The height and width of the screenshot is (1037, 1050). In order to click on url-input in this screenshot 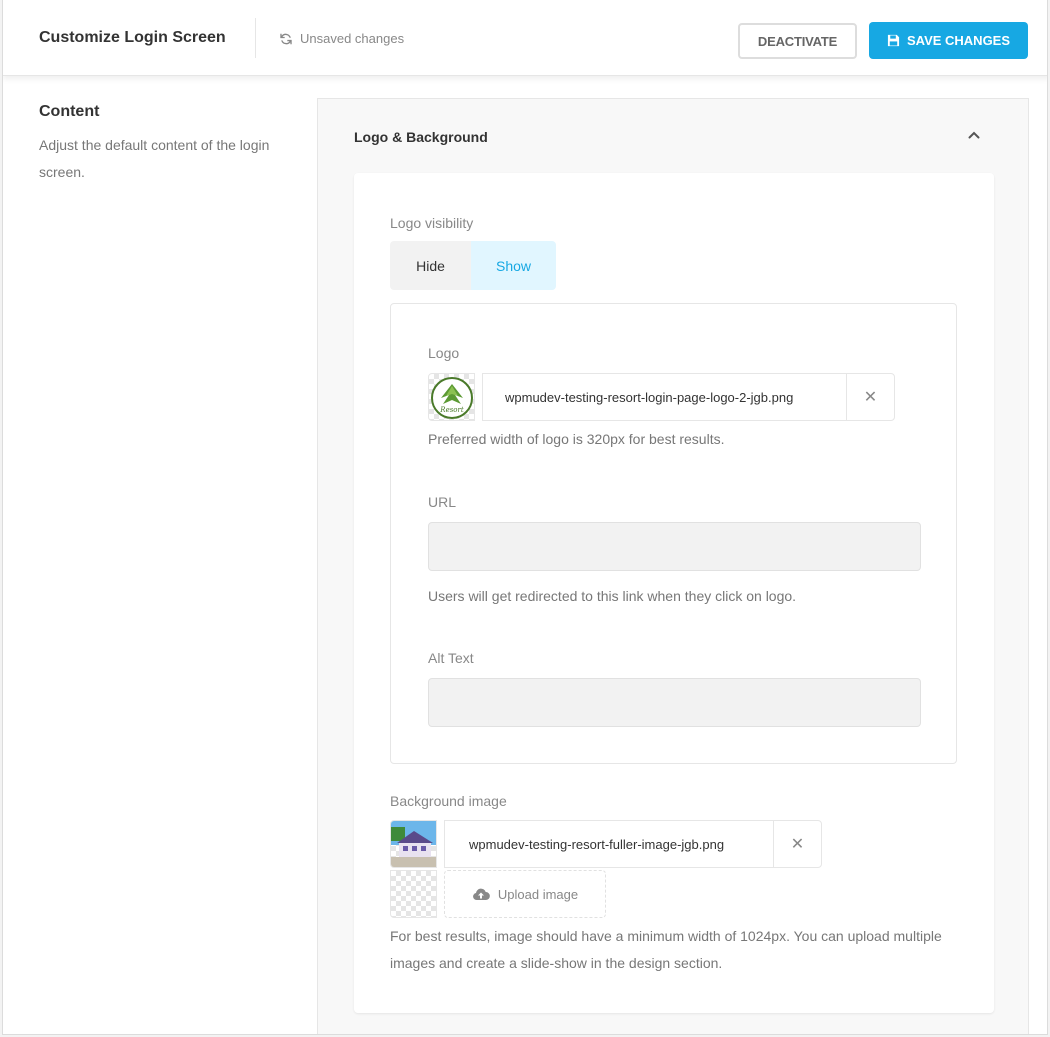, I will do `click(674, 546)`.